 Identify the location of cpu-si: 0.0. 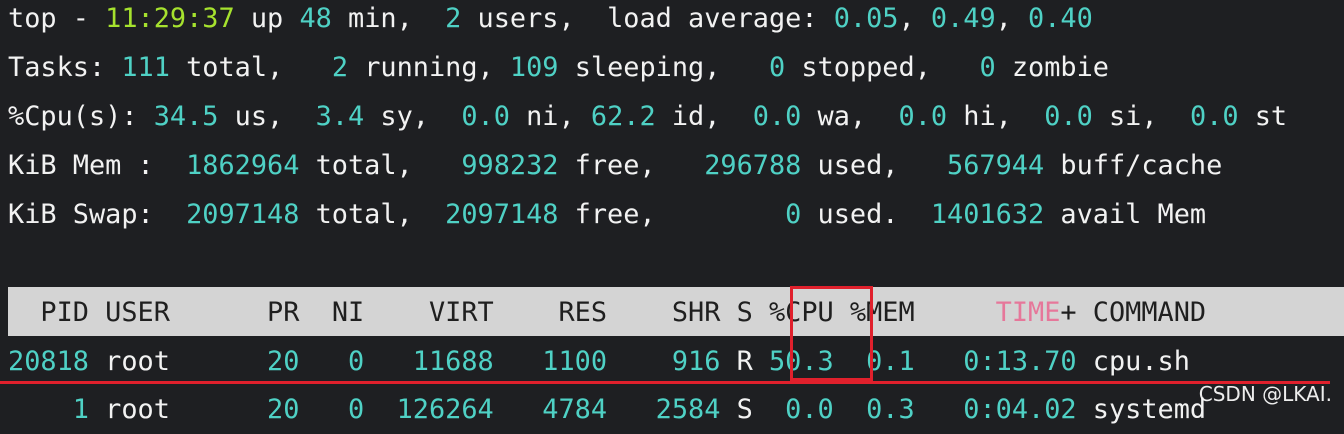
(1068, 116).